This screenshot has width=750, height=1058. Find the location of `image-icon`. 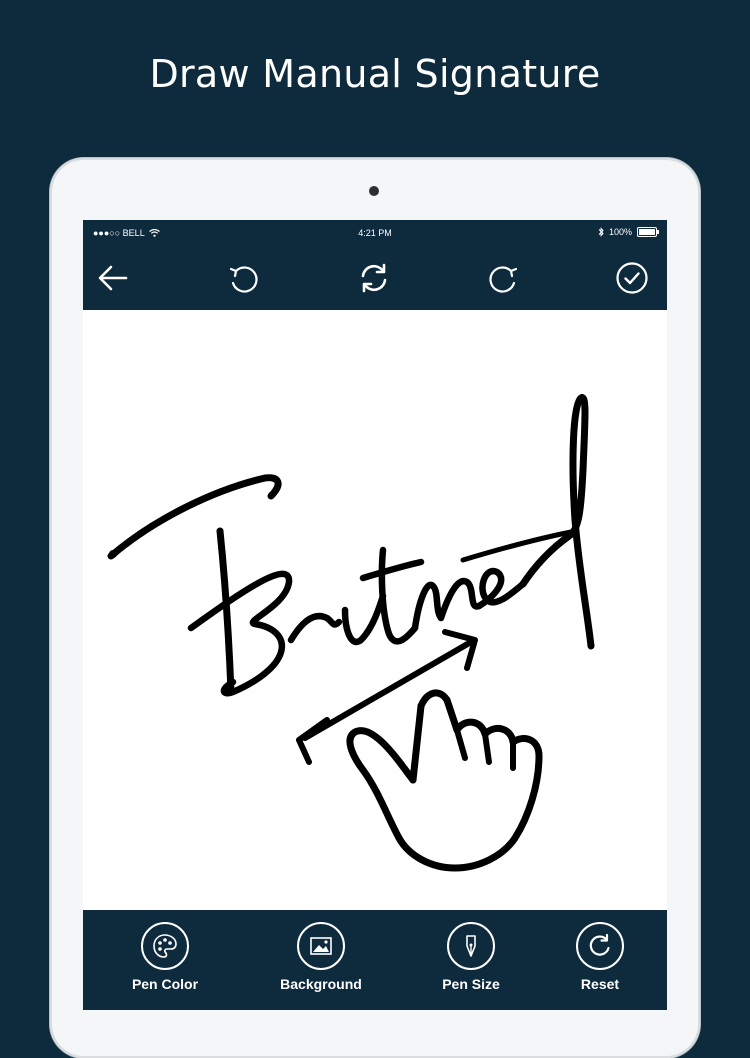

image-icon is located at coordinates (321, 946).